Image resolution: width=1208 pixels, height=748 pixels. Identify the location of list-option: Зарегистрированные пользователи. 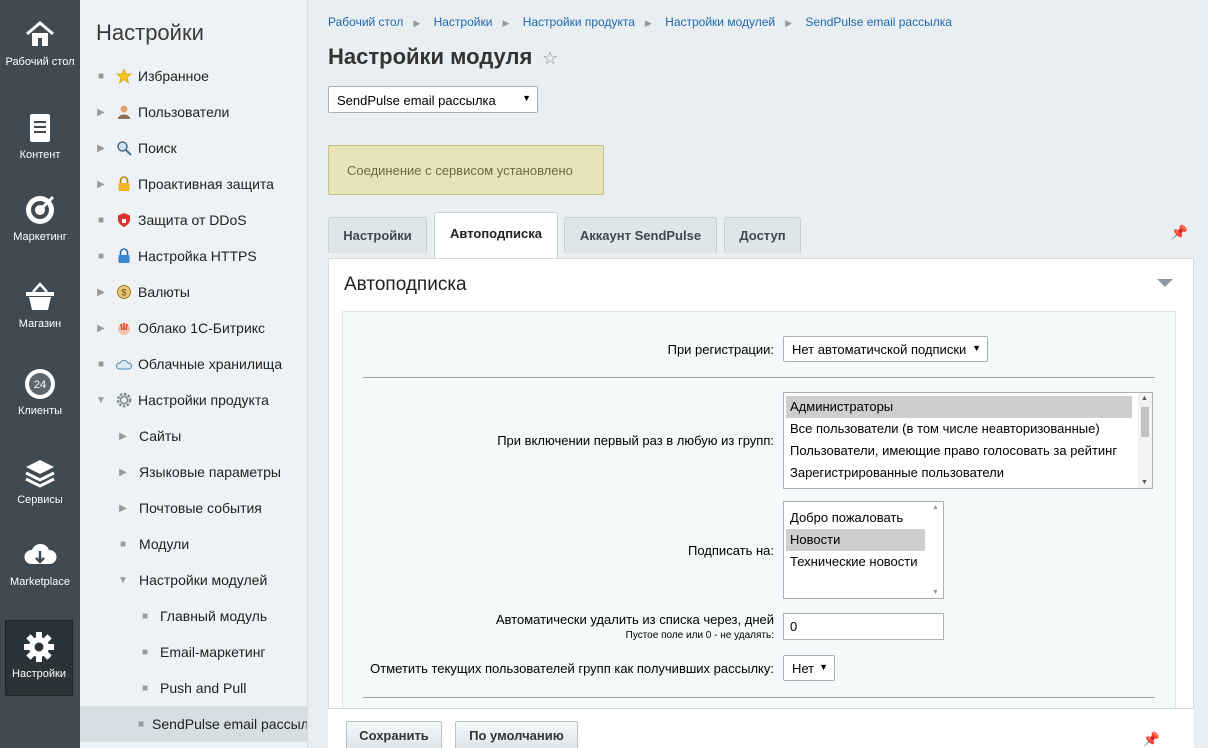
(968, 473).